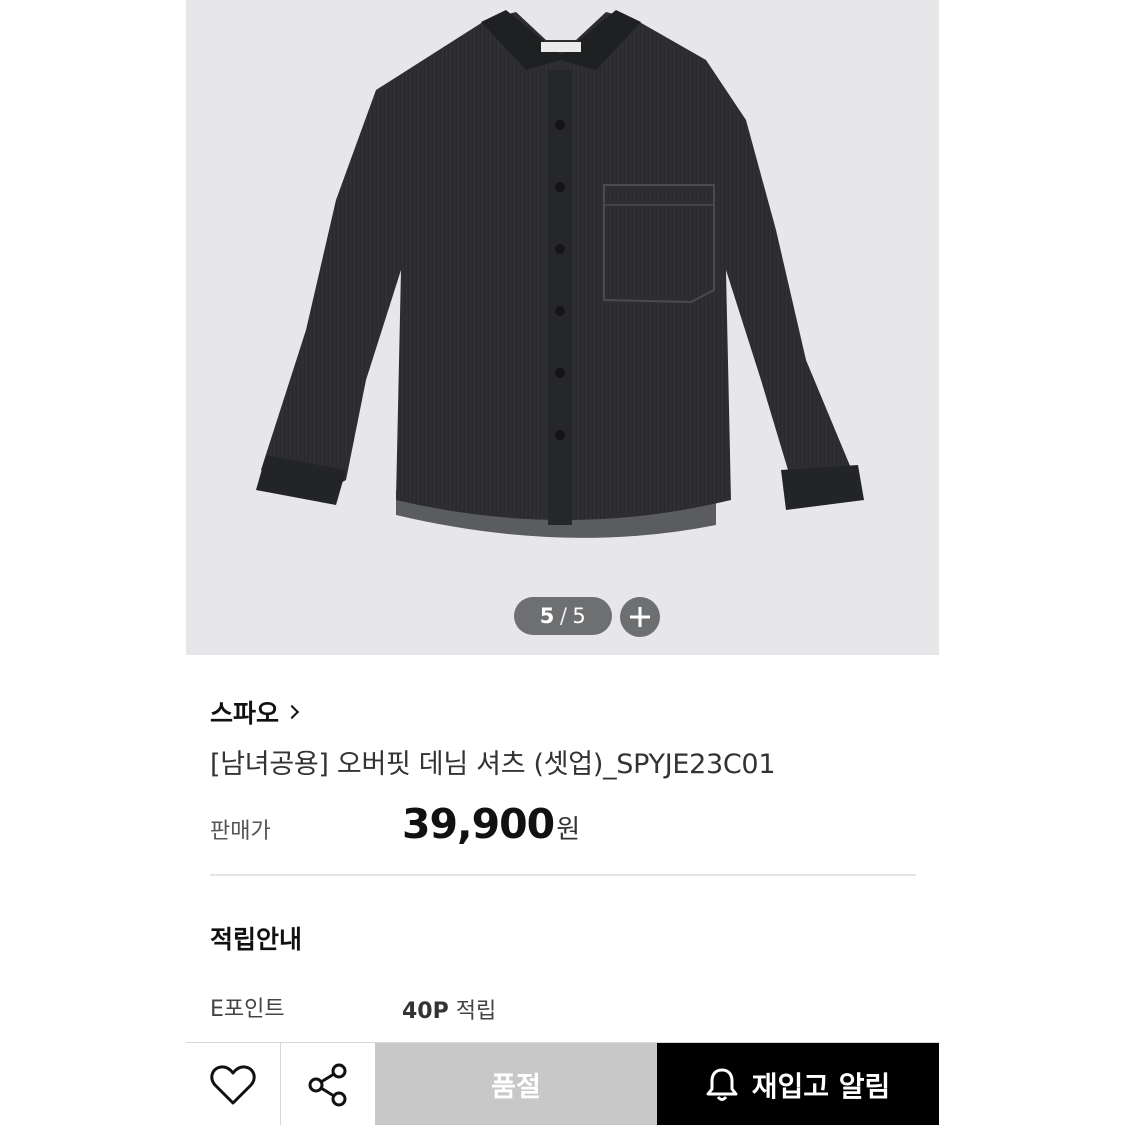  What do you see at coordinates (640, 617) in the screenshot?
I see `zoom-plus-button` at bounding box center [640, 617].